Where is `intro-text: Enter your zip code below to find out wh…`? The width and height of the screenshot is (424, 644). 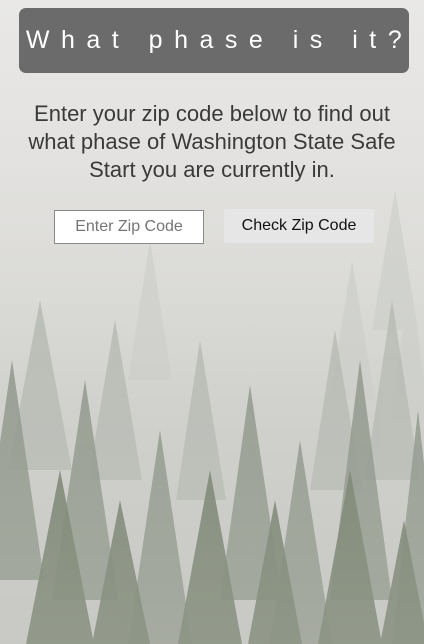 intro-text: Enter your zip code below to find out wh… is located at coordinates (212, 141).